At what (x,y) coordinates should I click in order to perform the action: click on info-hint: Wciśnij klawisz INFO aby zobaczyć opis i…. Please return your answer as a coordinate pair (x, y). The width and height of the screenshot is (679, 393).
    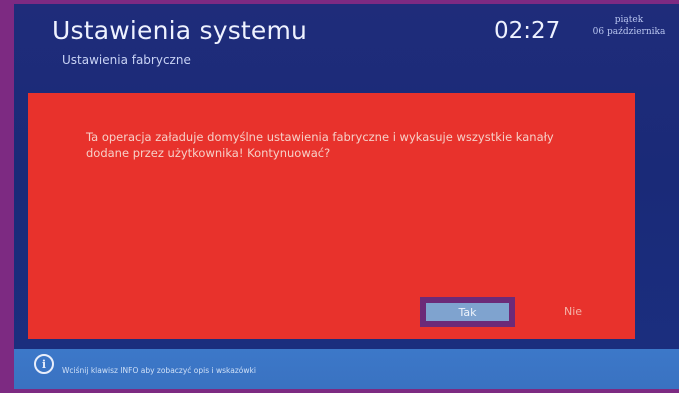
    Looking at the image, I should click on (159, 370).